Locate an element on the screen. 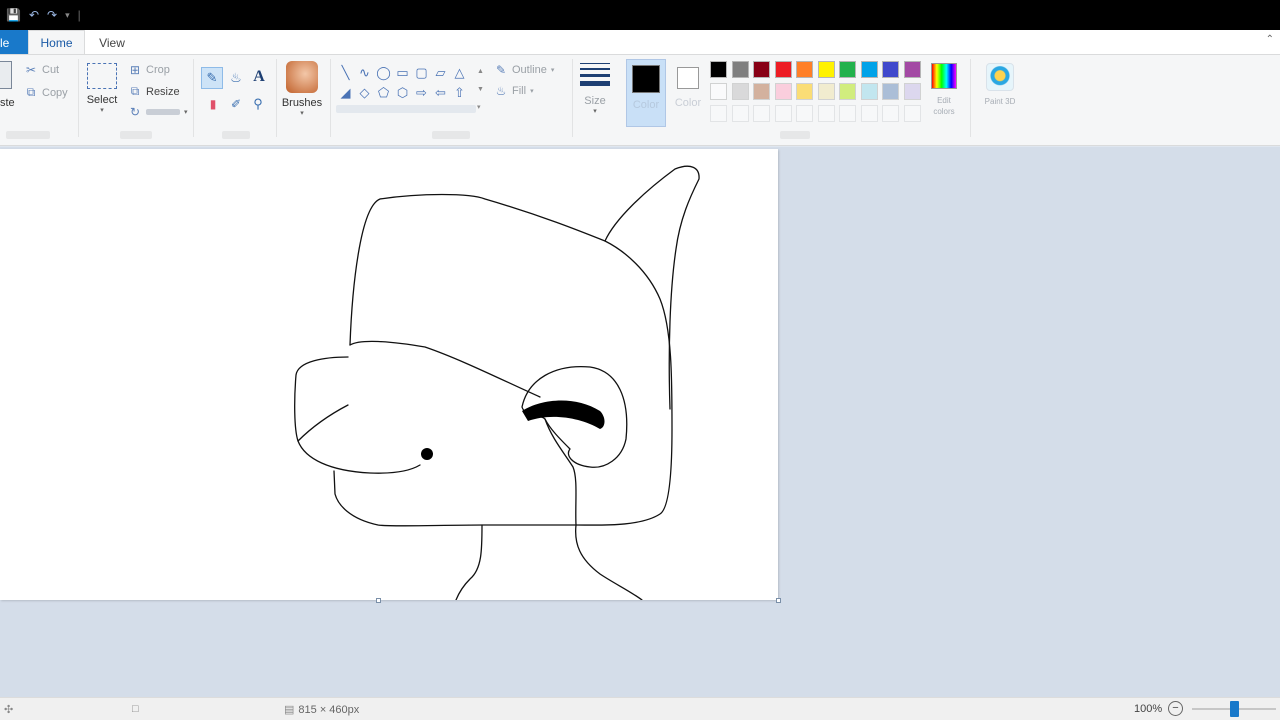 The height and width of the screenshot is (720, 1280). fill-icon: ♨ is located at coordinates (501, 91).